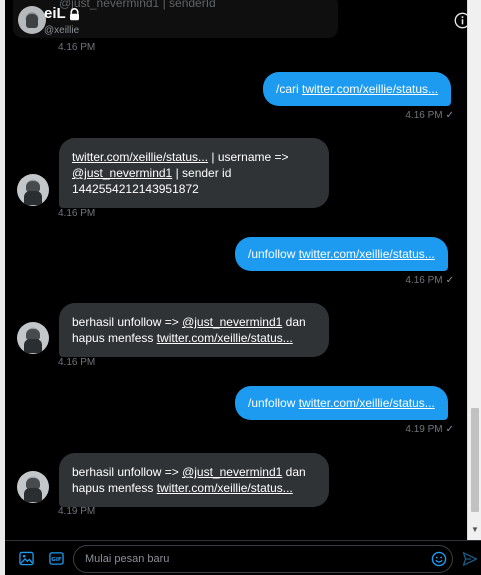 The height and width of the screenshot is (575, 481). Describe the element at coordinates (475, 460) in the screenshot. I see `scrollbar-thumb` at that location.